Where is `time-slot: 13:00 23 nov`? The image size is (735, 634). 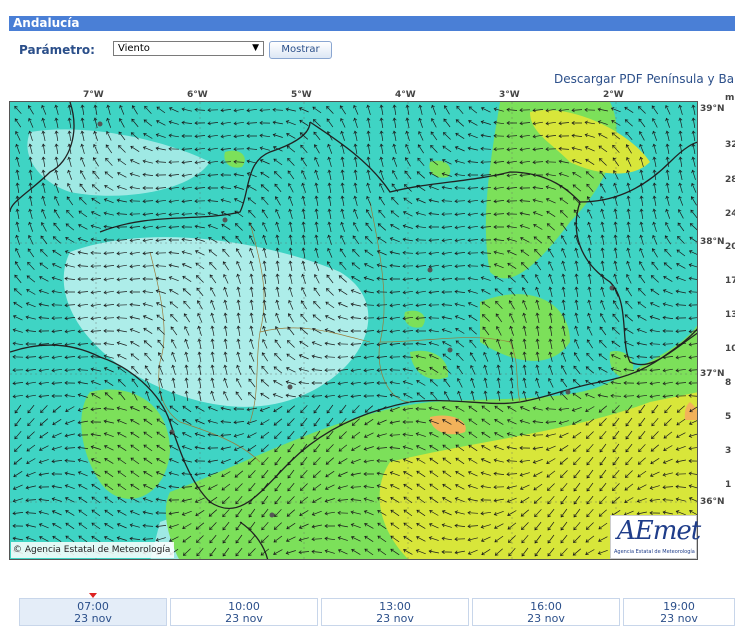
time-slot: 13:00 23 nov is located at coordinates (395, 612).